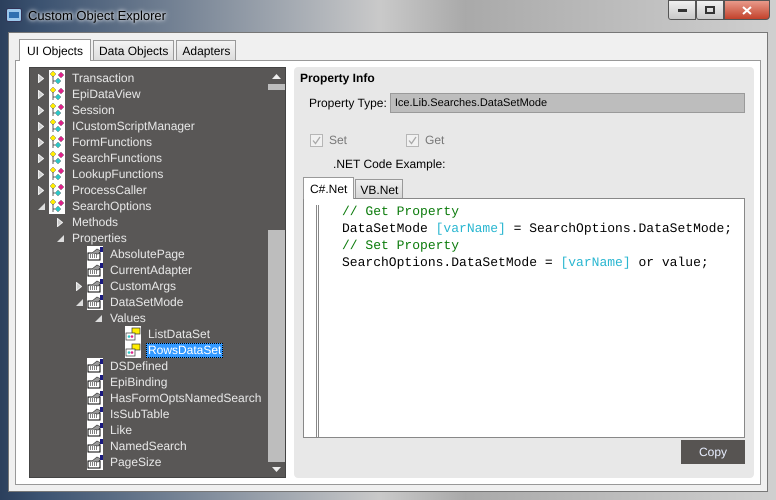 The height and width of the screenshot is (500, 776). What do you see at coordinates (133, 50) in the screenshot?
I see `tab: Data Objects` at bounding box center [133, 50].